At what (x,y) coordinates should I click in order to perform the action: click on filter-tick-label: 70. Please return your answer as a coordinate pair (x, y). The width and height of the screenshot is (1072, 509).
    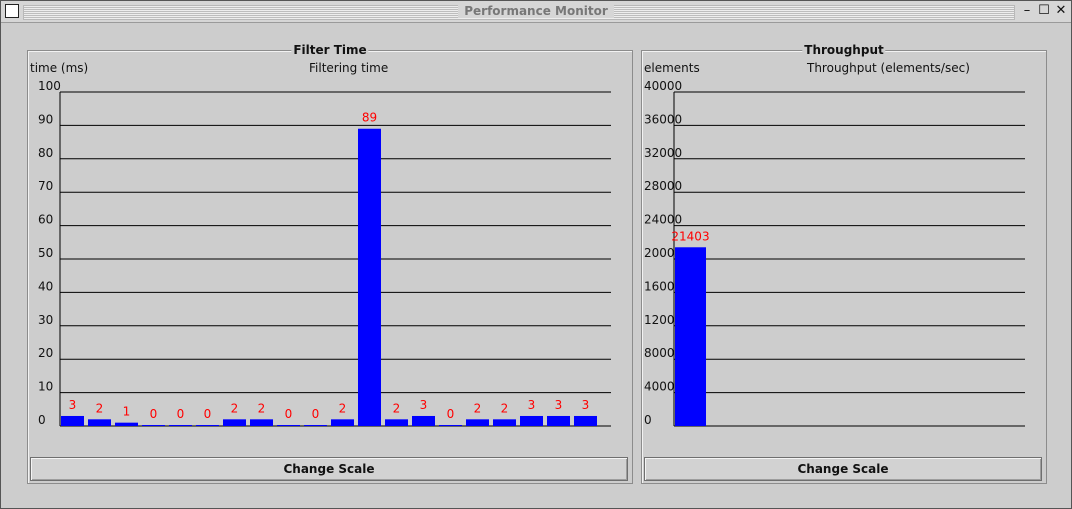
    Looking at the image, I should click on (45, 186).